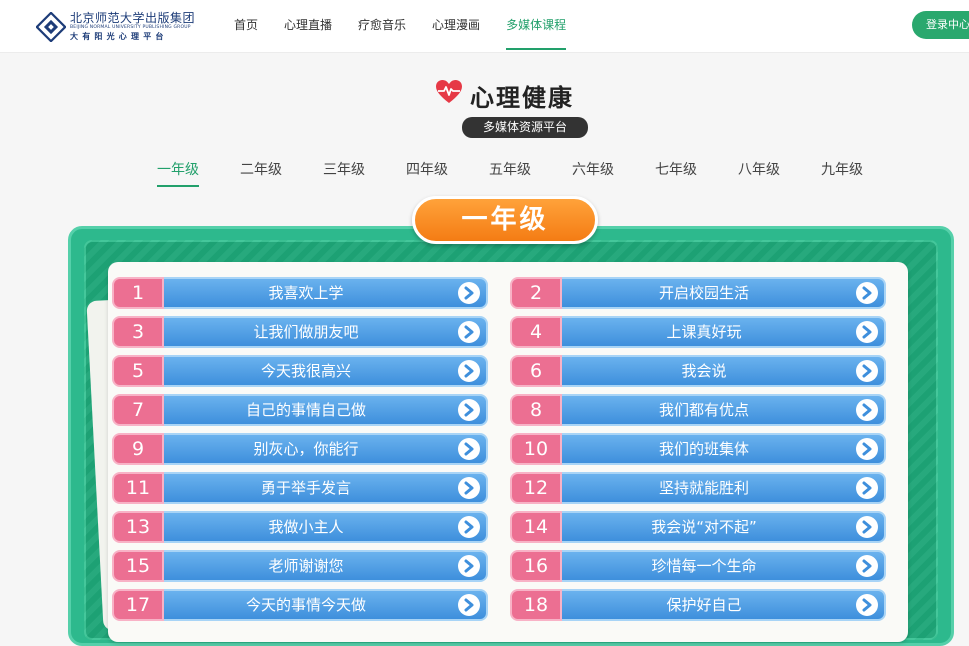  What do you see at coordinates (704, 566) in the screenshot?
I see `lesson-title: 珍惜每一个生命` at bounding box center [704, 566].